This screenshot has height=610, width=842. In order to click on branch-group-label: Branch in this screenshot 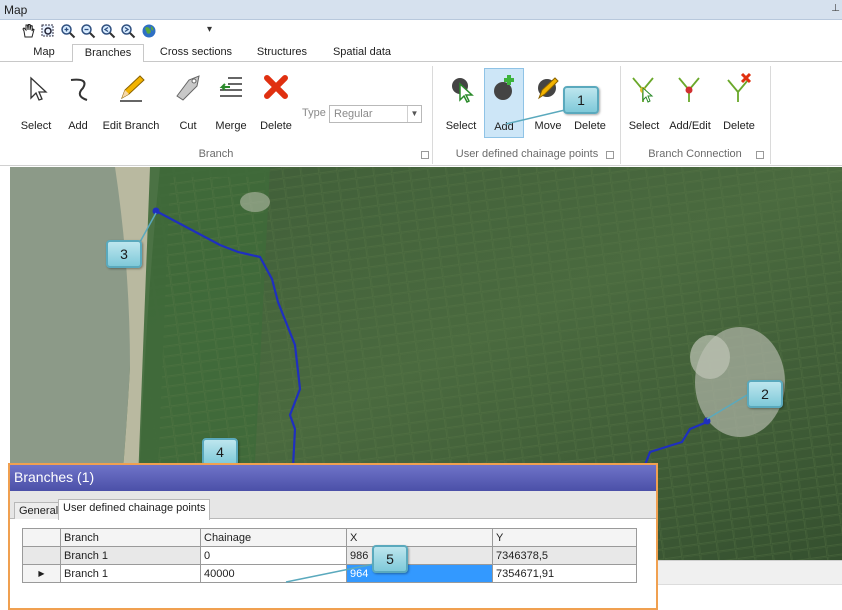, I will do `click(216, 154)`.